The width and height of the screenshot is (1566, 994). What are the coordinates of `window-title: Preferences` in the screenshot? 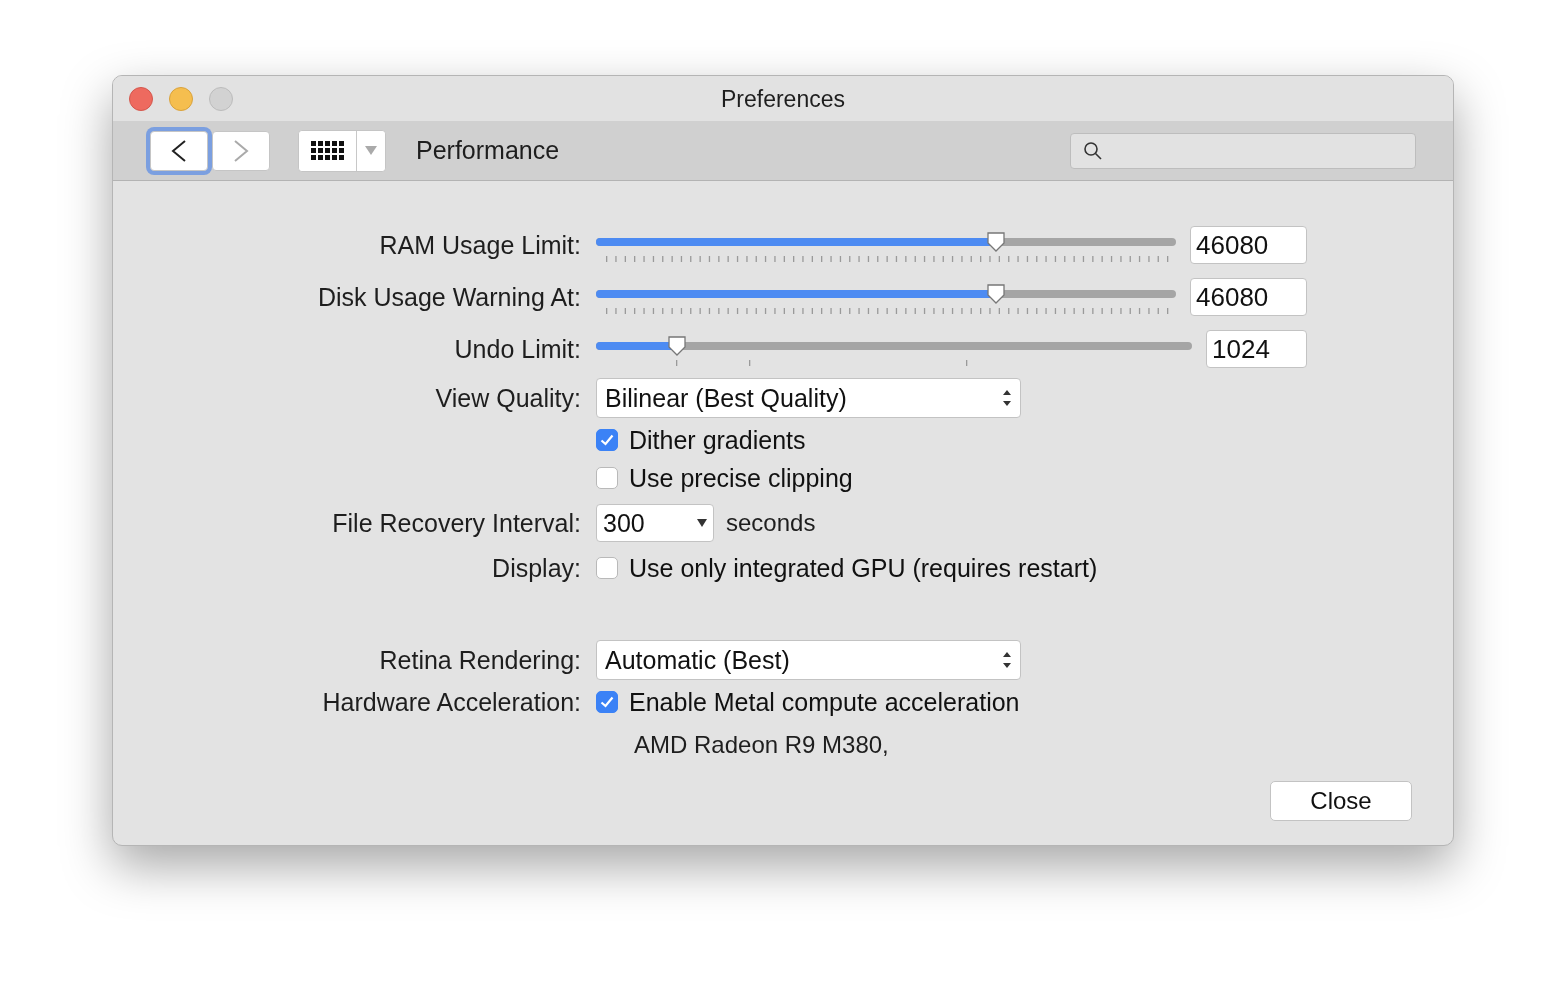 It's located at (783, 99).